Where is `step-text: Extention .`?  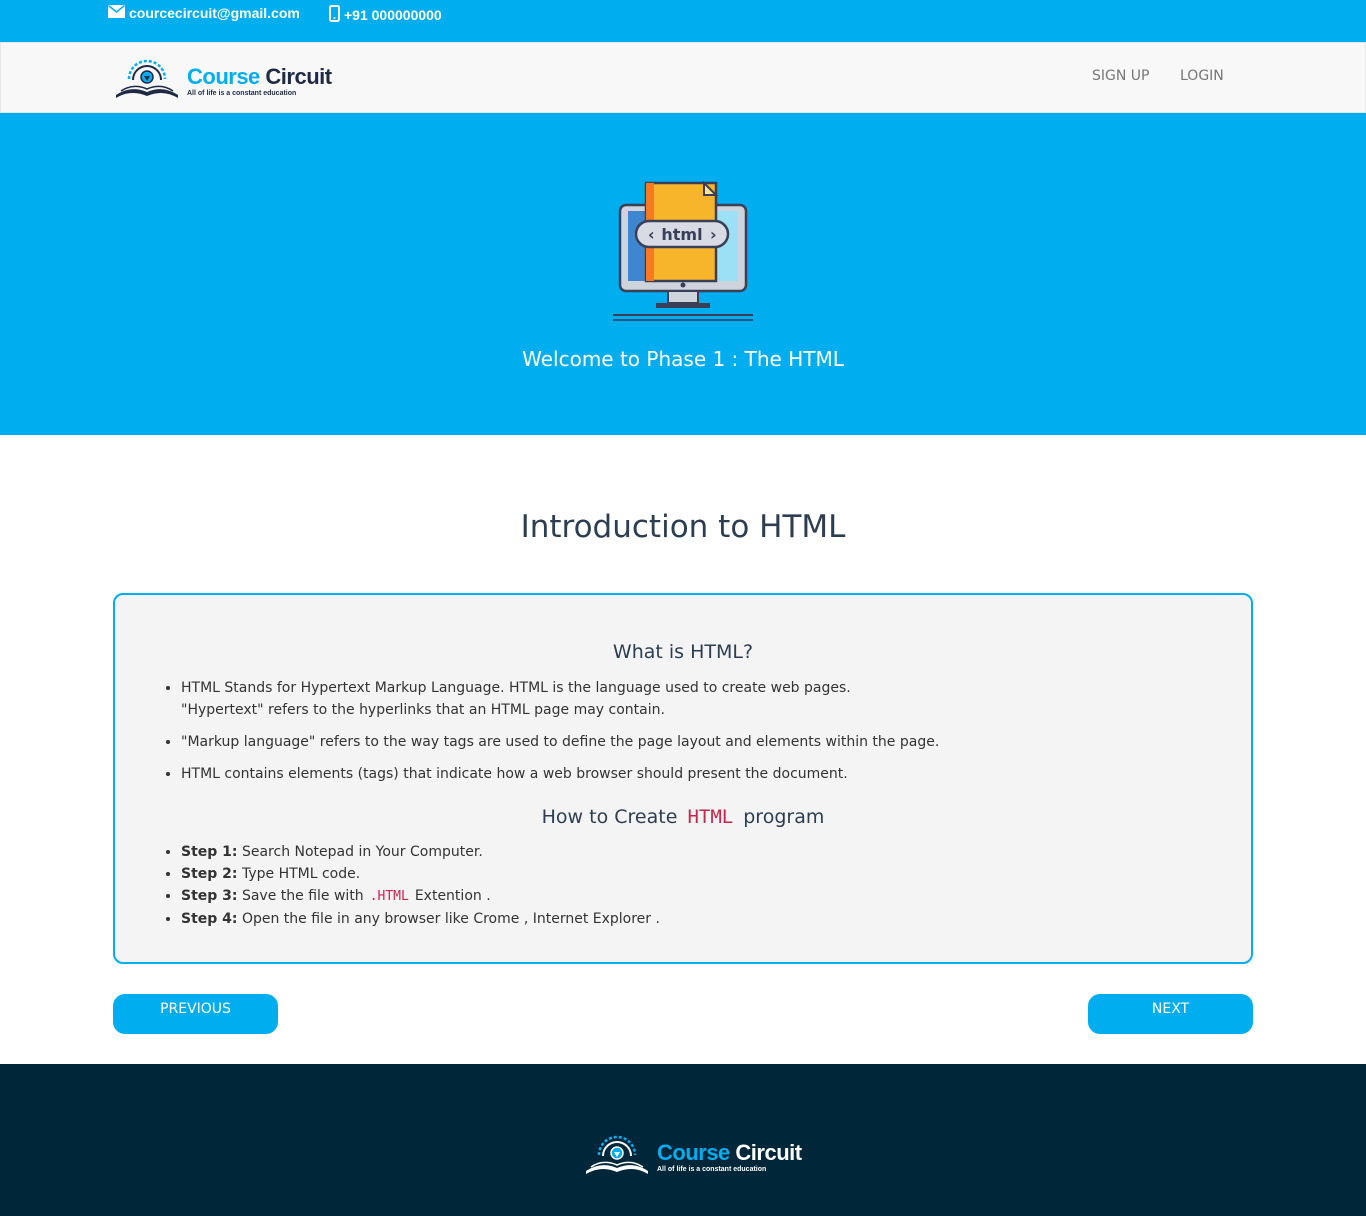 step-text: Extention . is located at coordinates (452, 896).